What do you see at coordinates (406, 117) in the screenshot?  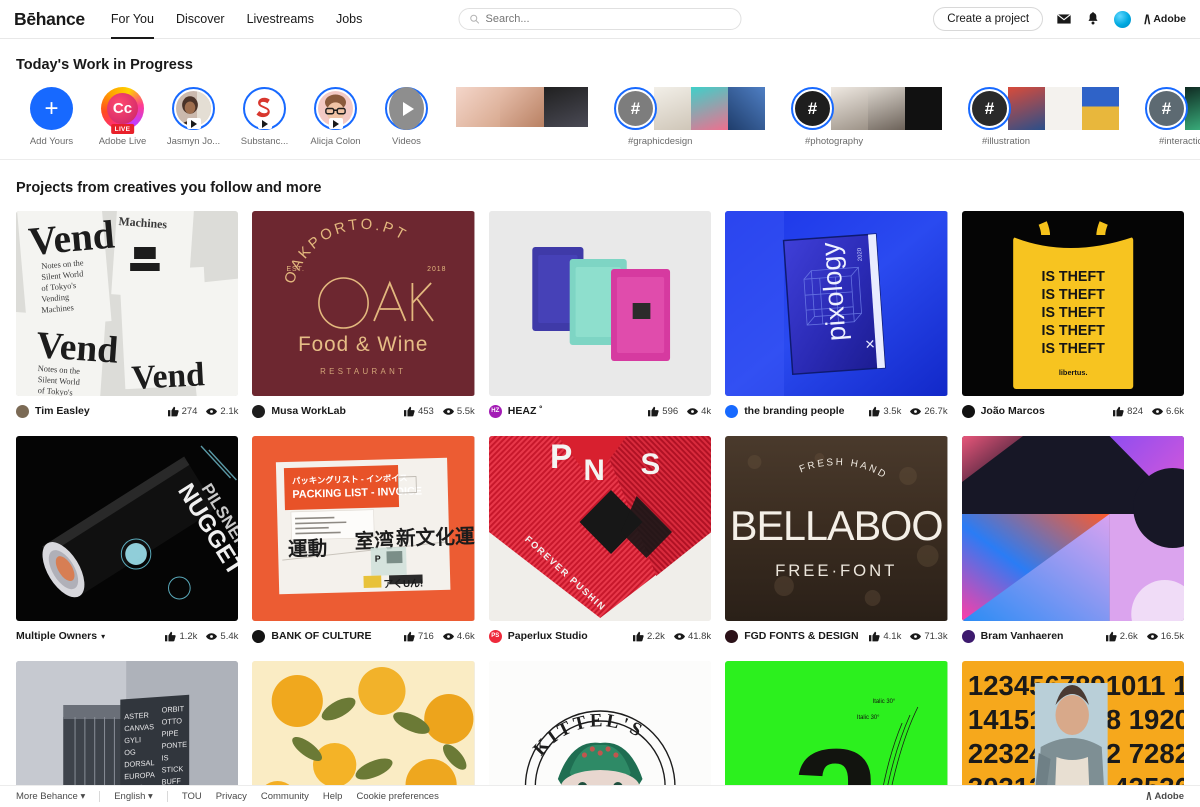 I see `story-videos: Videos` at bounding box center [406, 117].